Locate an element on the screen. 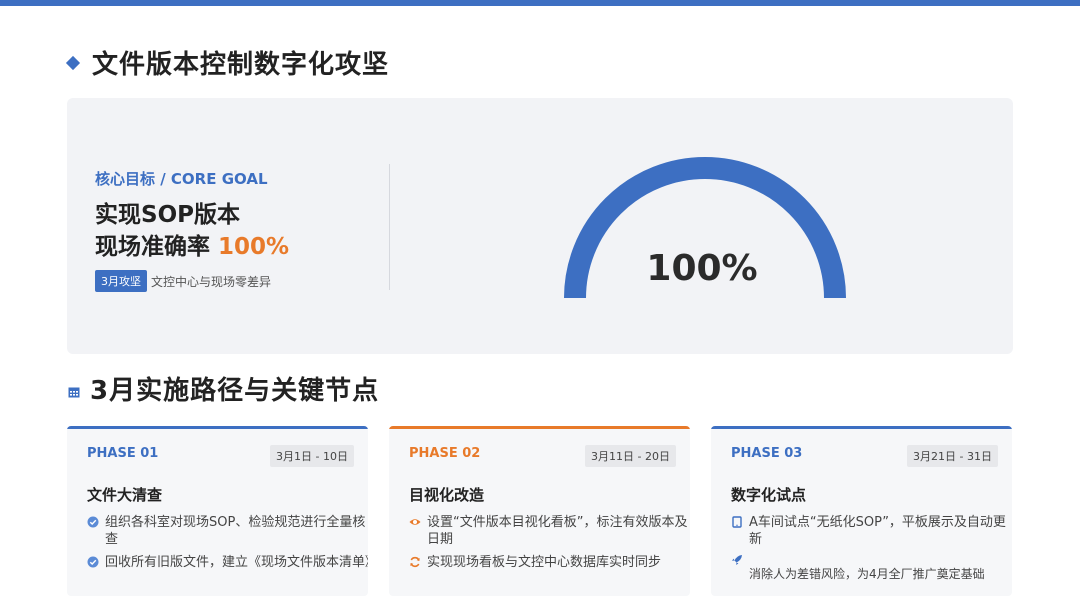 This screenshot has width=1080, height=608. phase-item-text: 组织各科室对现场SOP、检验规范进行全量核查 is located at coordinates (235, 531).